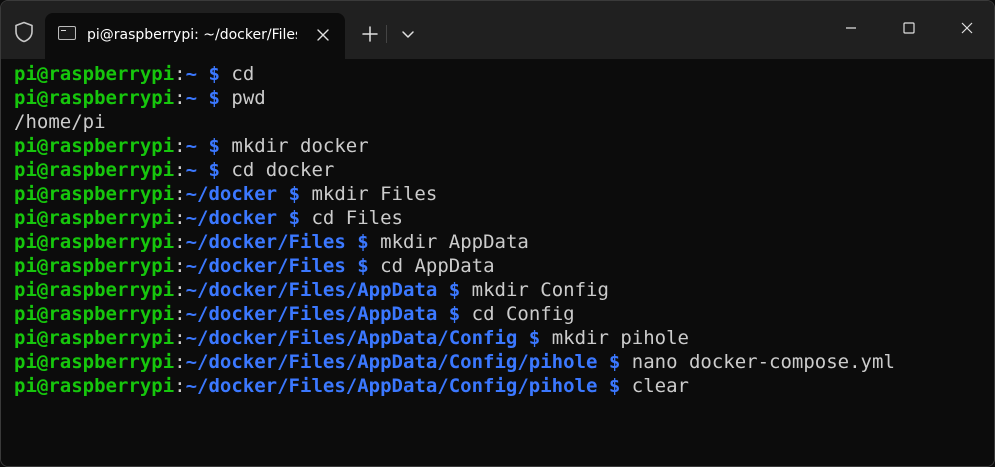 Image resolution: width=995 pixels, height=467 pixels. I want to click on command-text: cd, so click(243, 74).